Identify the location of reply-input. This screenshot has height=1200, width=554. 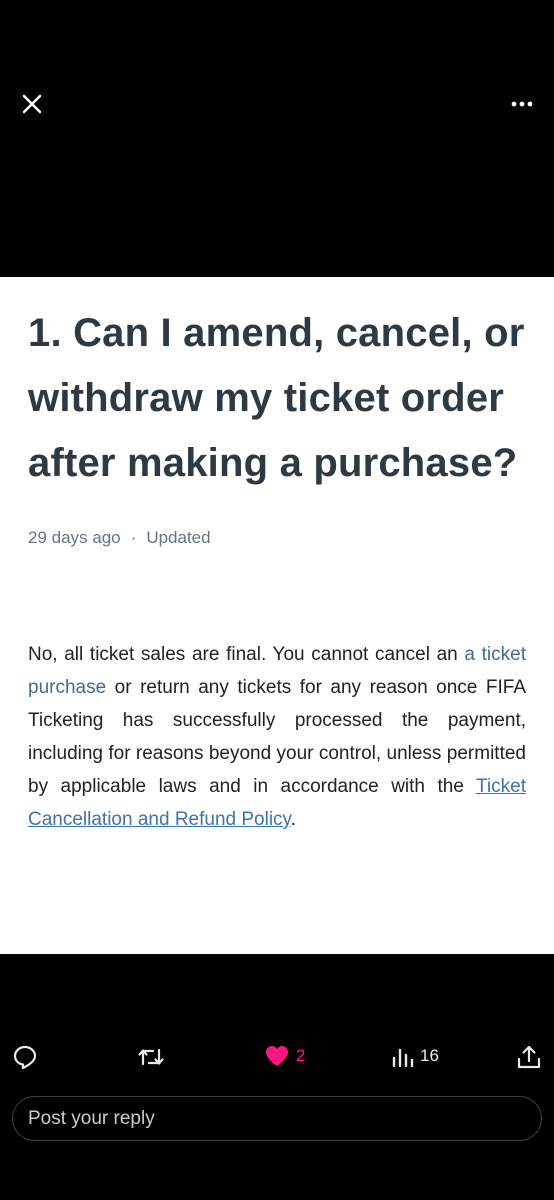
(284, 1118).